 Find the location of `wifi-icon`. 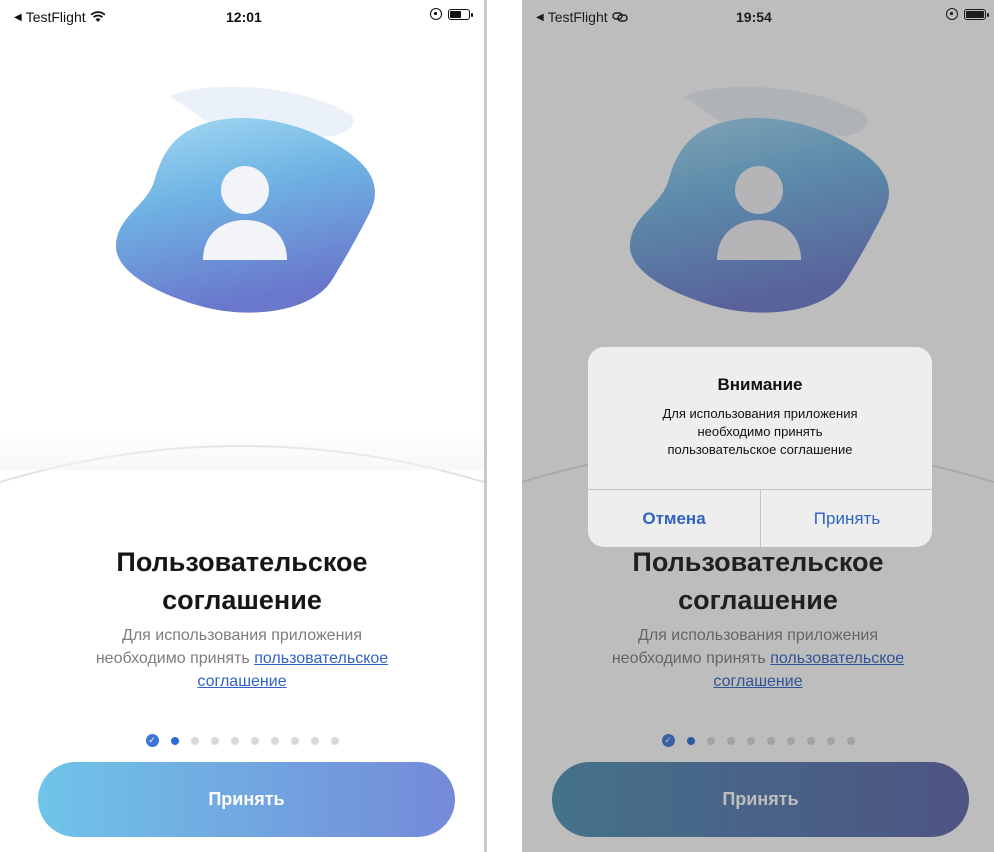

wifi-icon is located at coordinates (98, 16).